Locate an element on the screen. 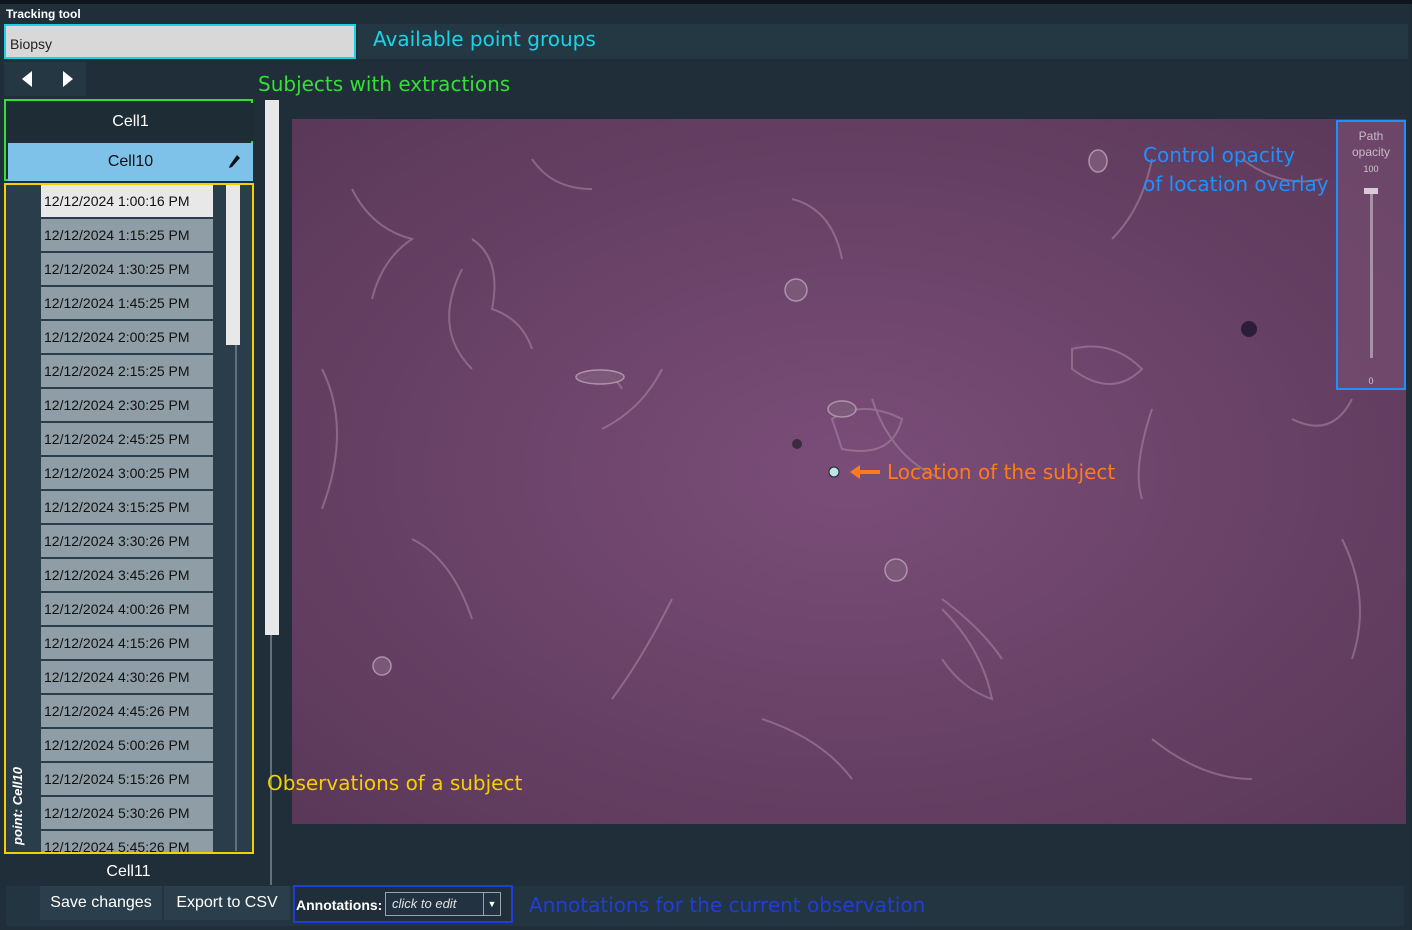 The image size is (1412, 930). observation-item: 12/12/2024 4:45:26 PM is located at coordinates (127, 711).